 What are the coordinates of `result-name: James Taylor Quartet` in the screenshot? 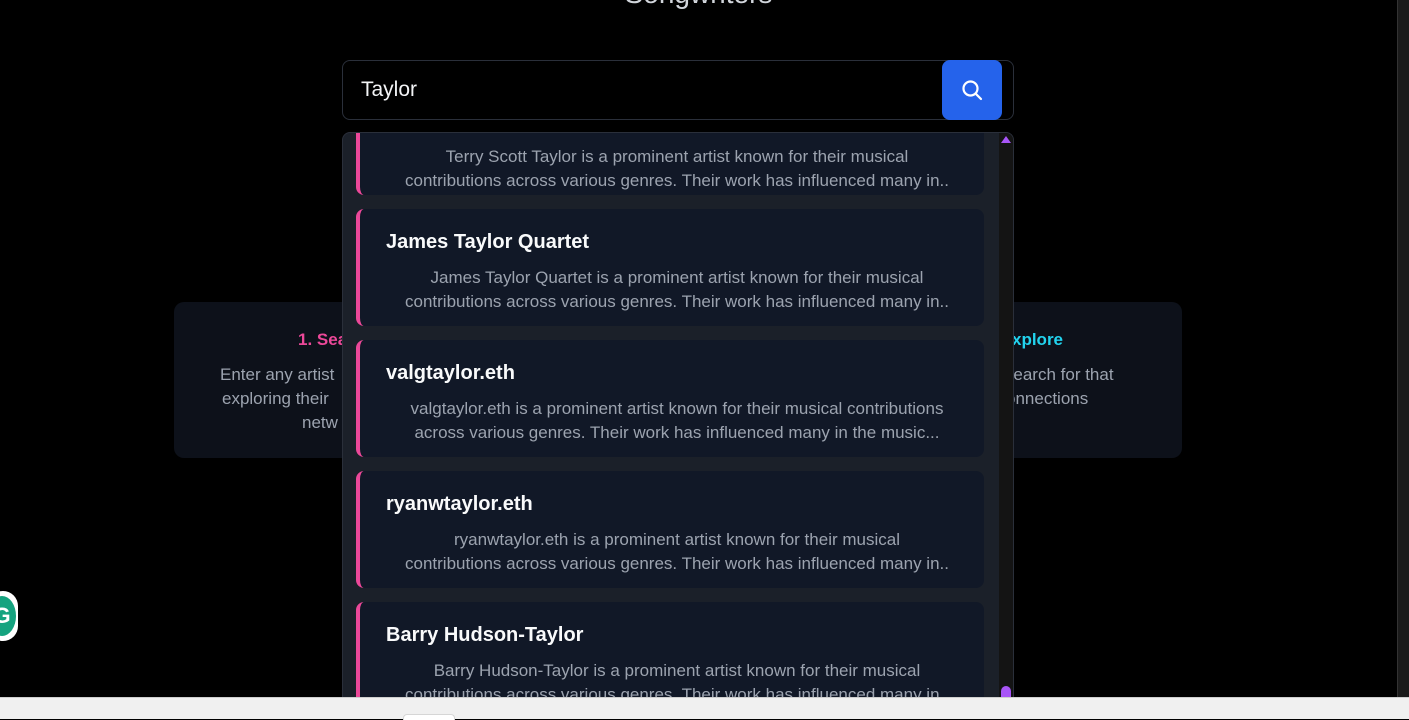 It's located at (488, 242).